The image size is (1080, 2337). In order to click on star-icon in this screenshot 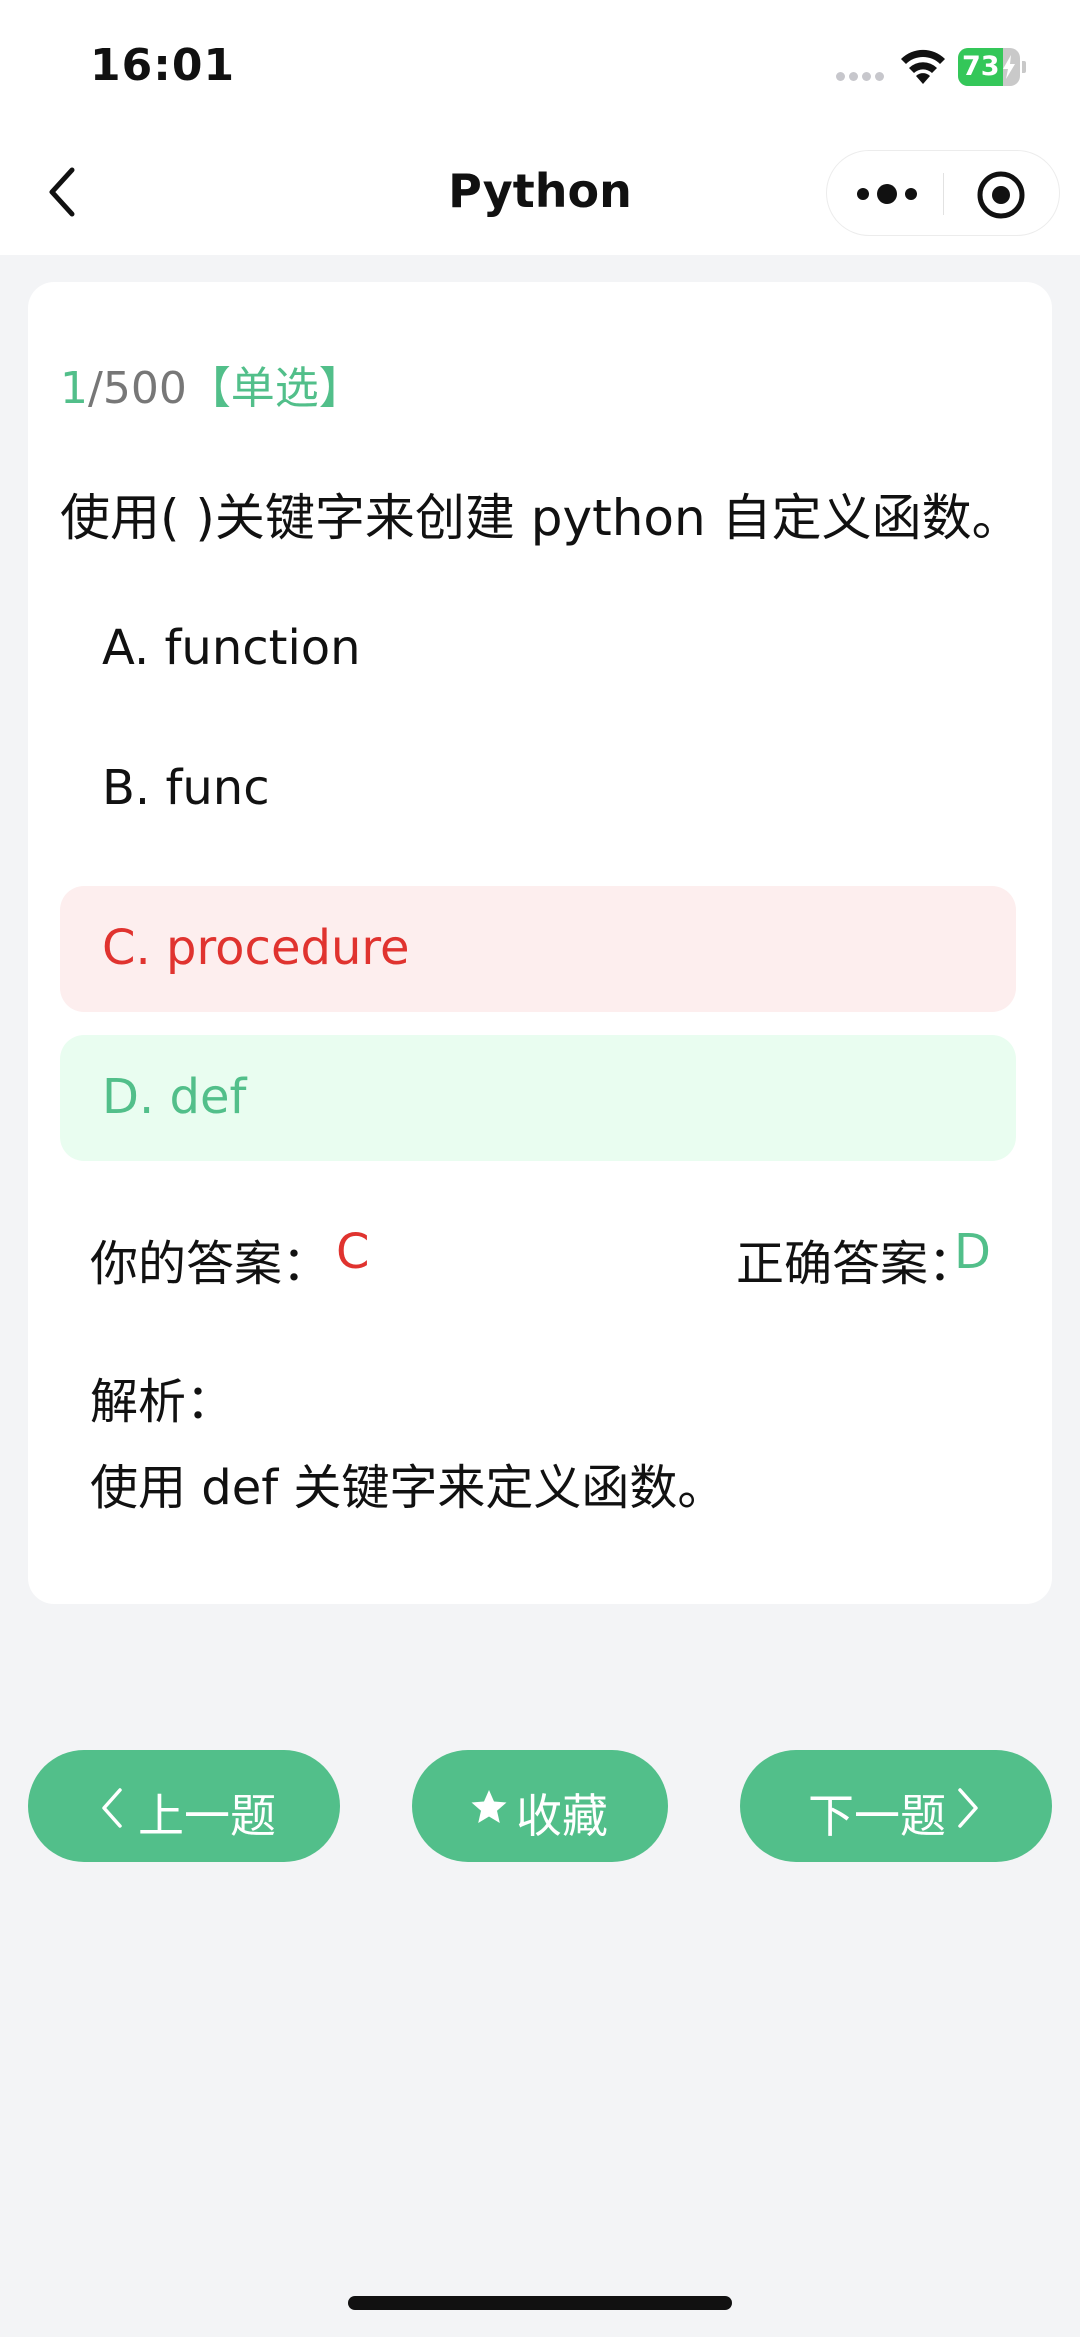, I will do `click(489, 1806)`.